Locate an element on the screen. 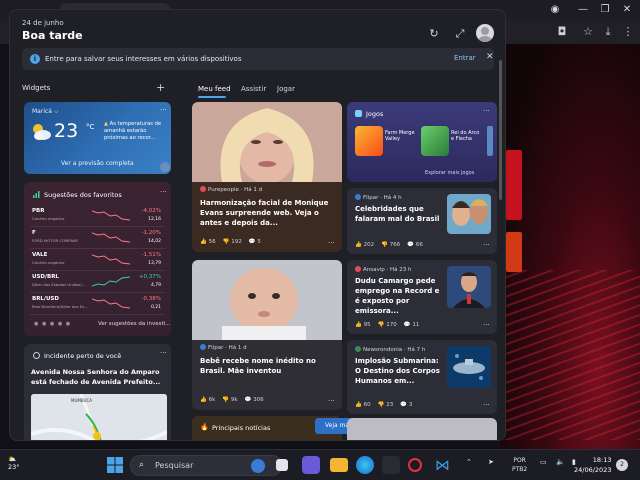 The image size is (640, 480). restore-icon: ❐ is located at coordinates (605, 10).